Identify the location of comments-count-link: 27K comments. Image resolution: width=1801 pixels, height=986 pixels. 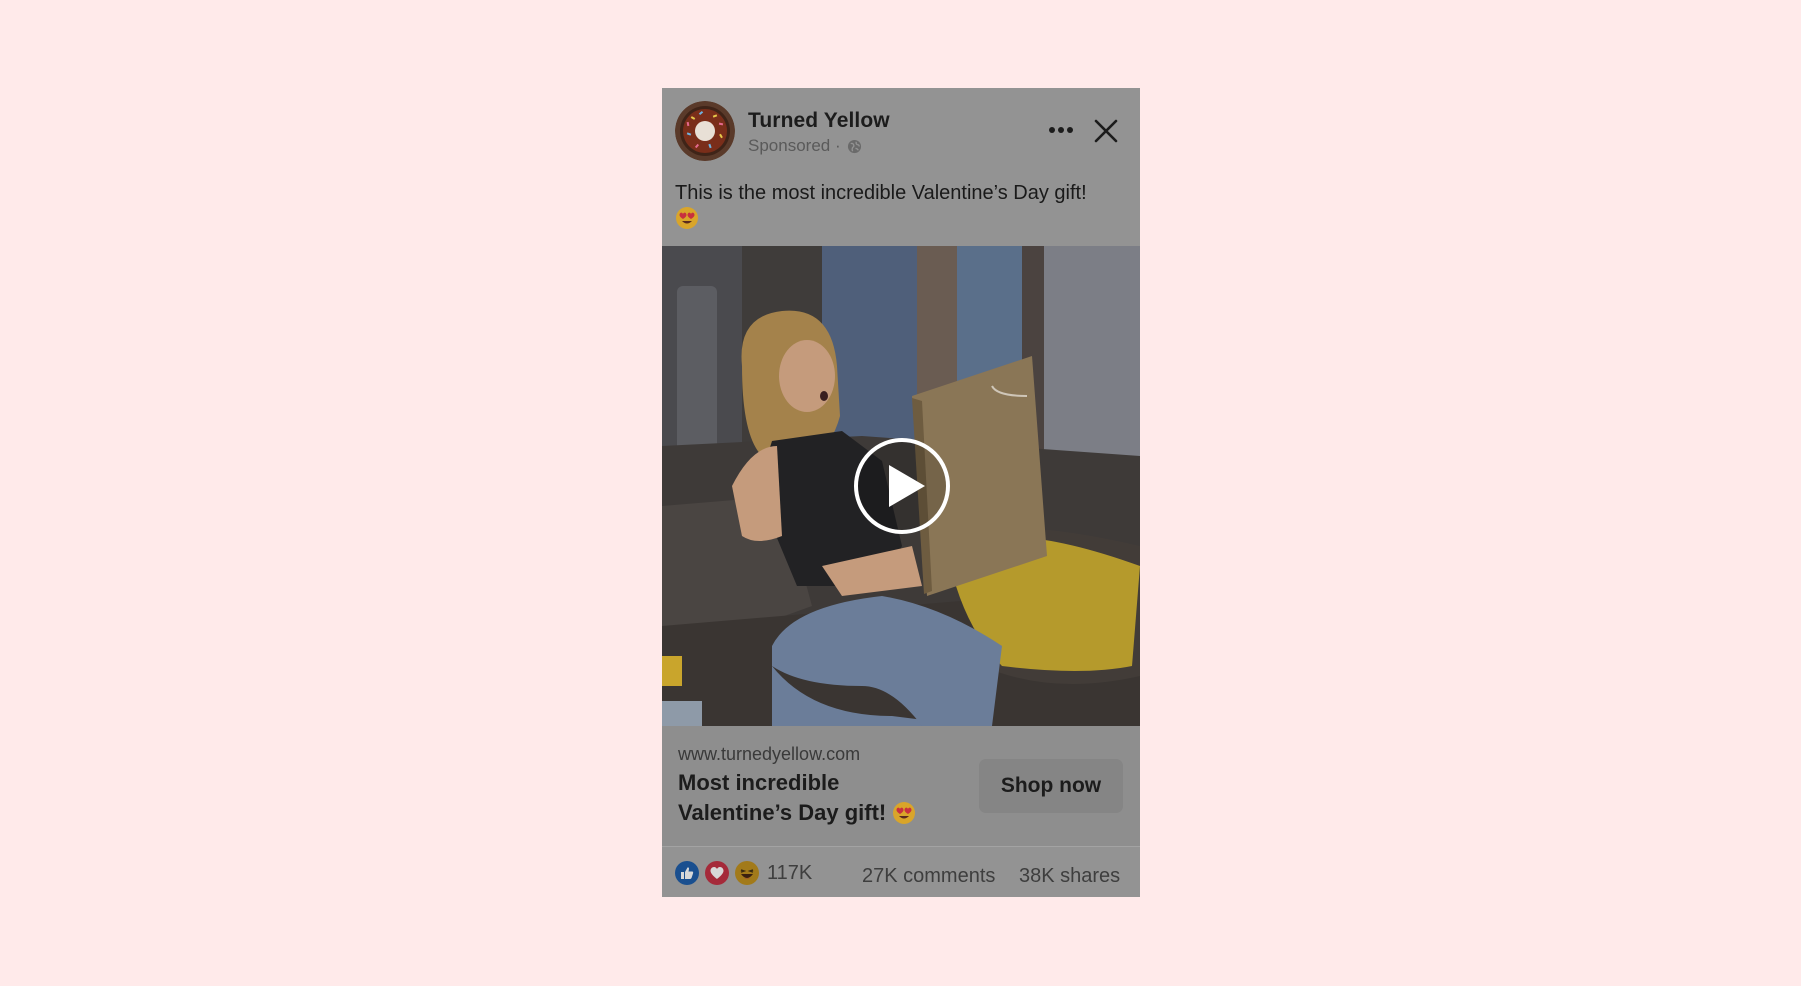
(928, 876).